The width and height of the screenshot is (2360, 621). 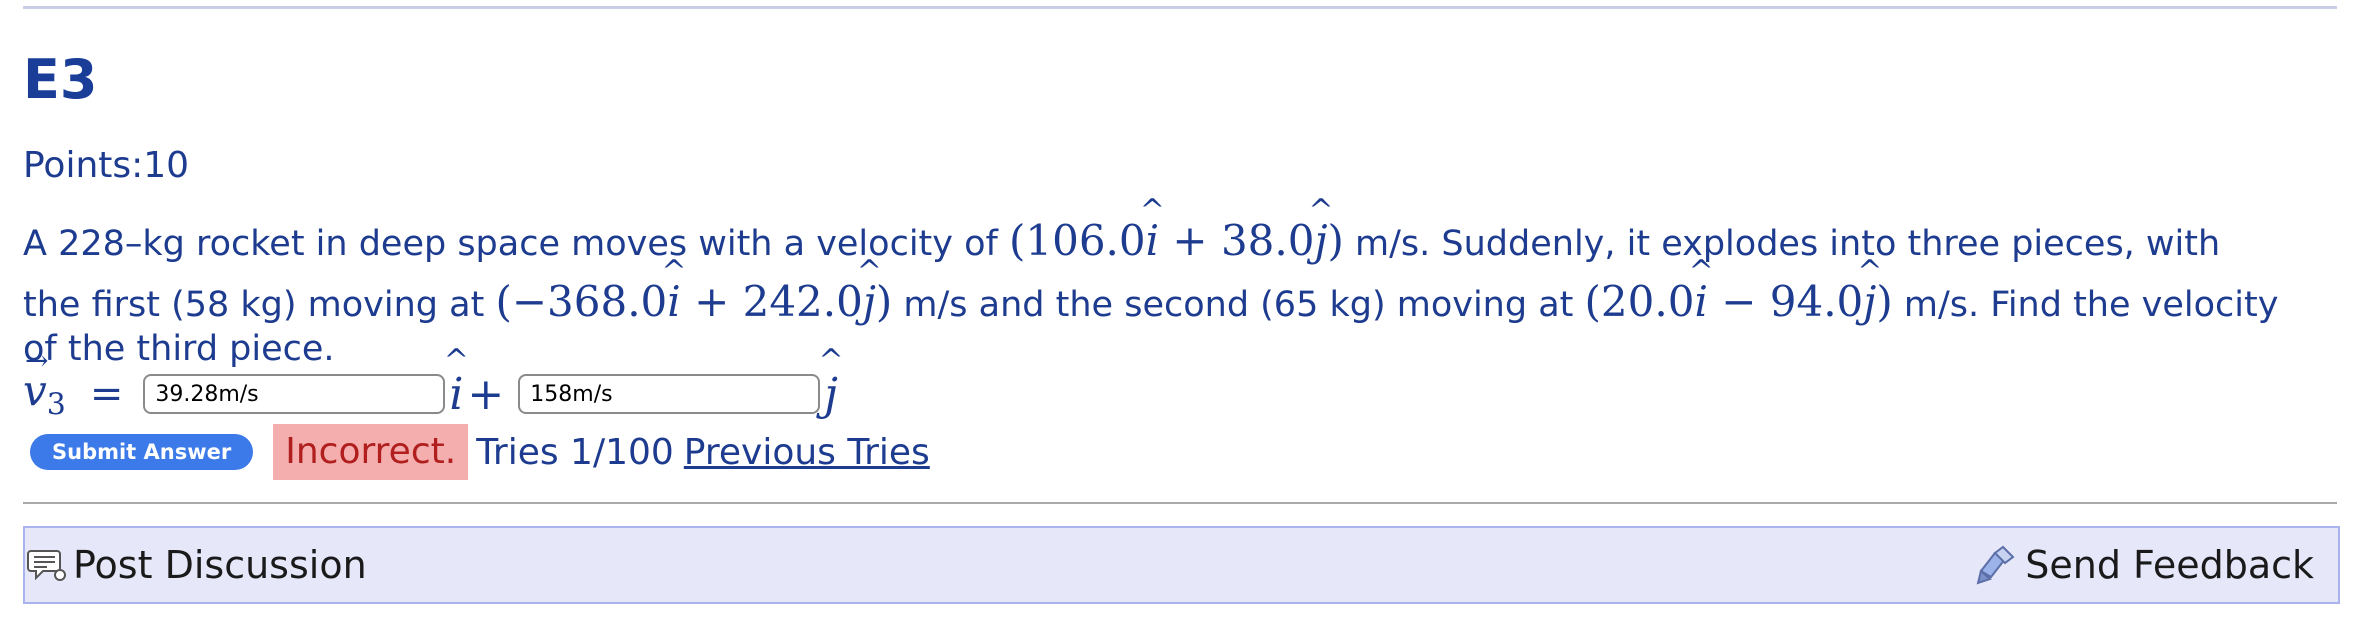 I want to click on second-piece-velocity-math: (20.0i − 94.0j), so click(x=1739, y=301).